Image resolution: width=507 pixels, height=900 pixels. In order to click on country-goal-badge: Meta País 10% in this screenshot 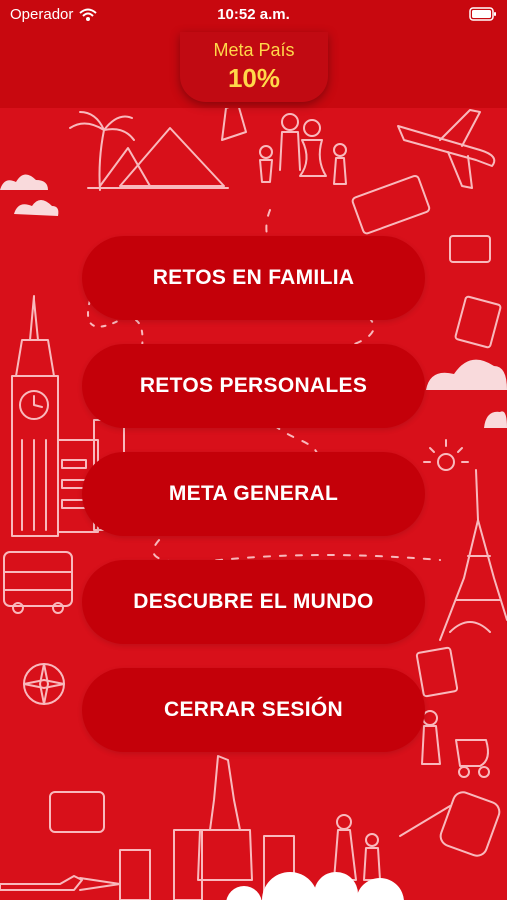, I will do `click(254, 67)`.